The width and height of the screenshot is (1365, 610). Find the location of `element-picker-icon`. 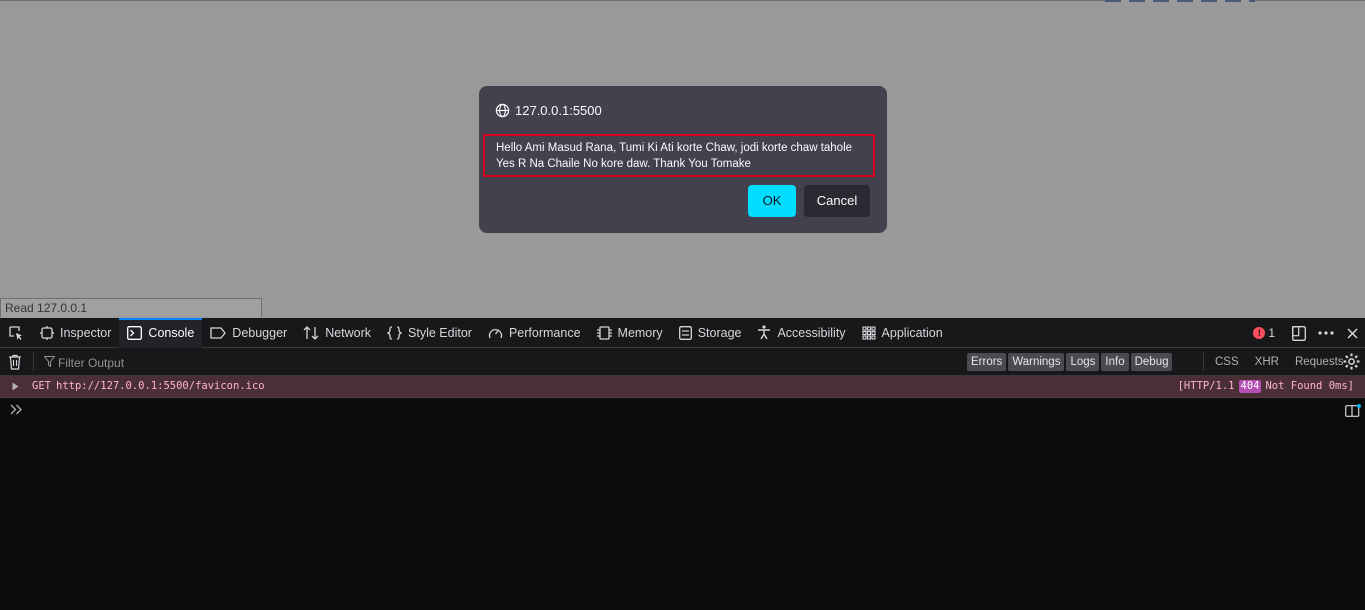

element-picker-icon is located at coordinates (15, 332).